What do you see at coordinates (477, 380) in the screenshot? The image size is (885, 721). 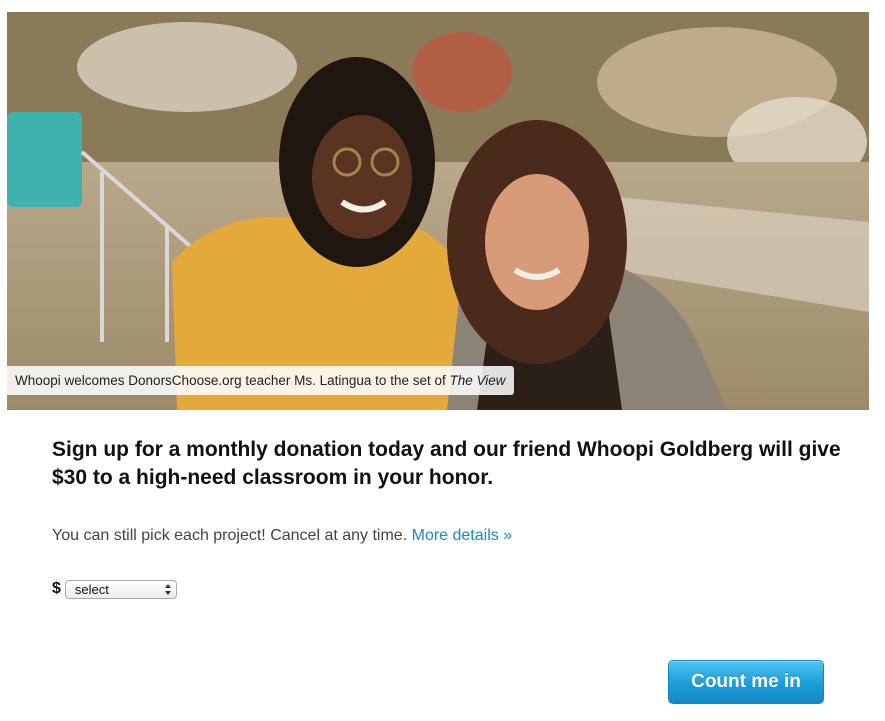 I see `photo-caption-show-title: The View` at bounding box center [477, 380].